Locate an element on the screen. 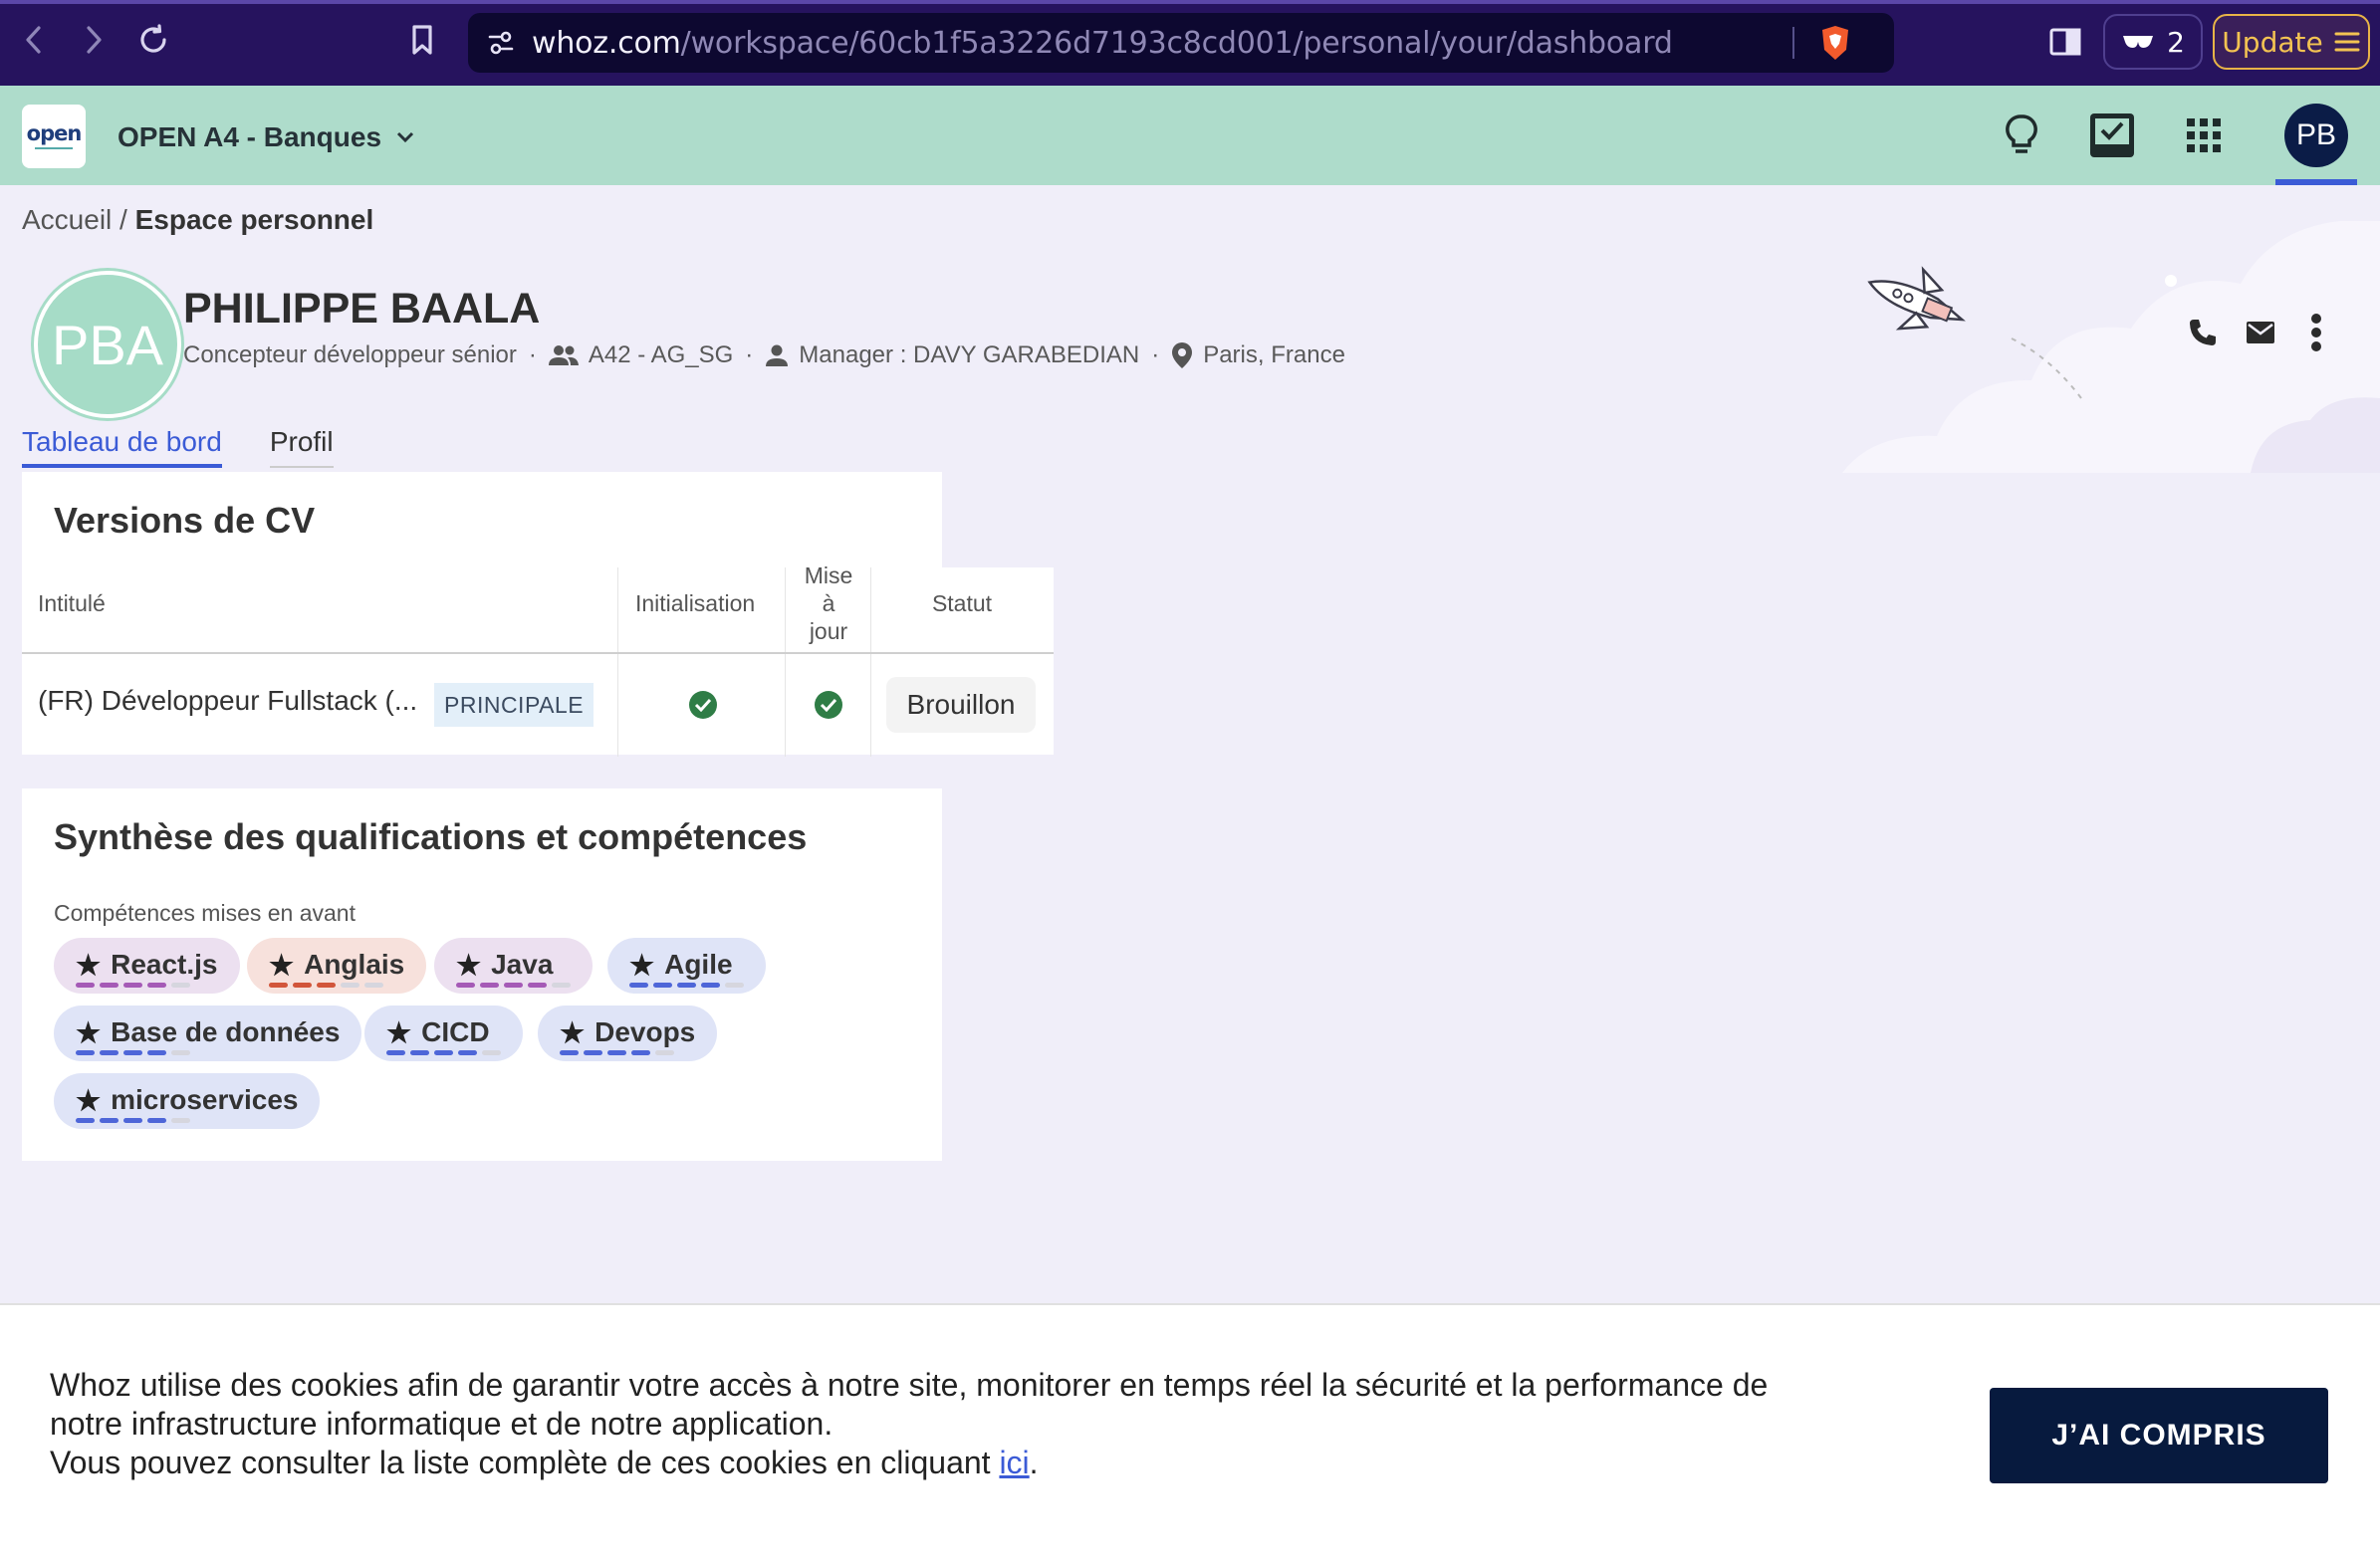 Image resolution: width=2380 pixels, height=1565 pixels. user-avatar-button: PB is located at coordinates (2316, 135).